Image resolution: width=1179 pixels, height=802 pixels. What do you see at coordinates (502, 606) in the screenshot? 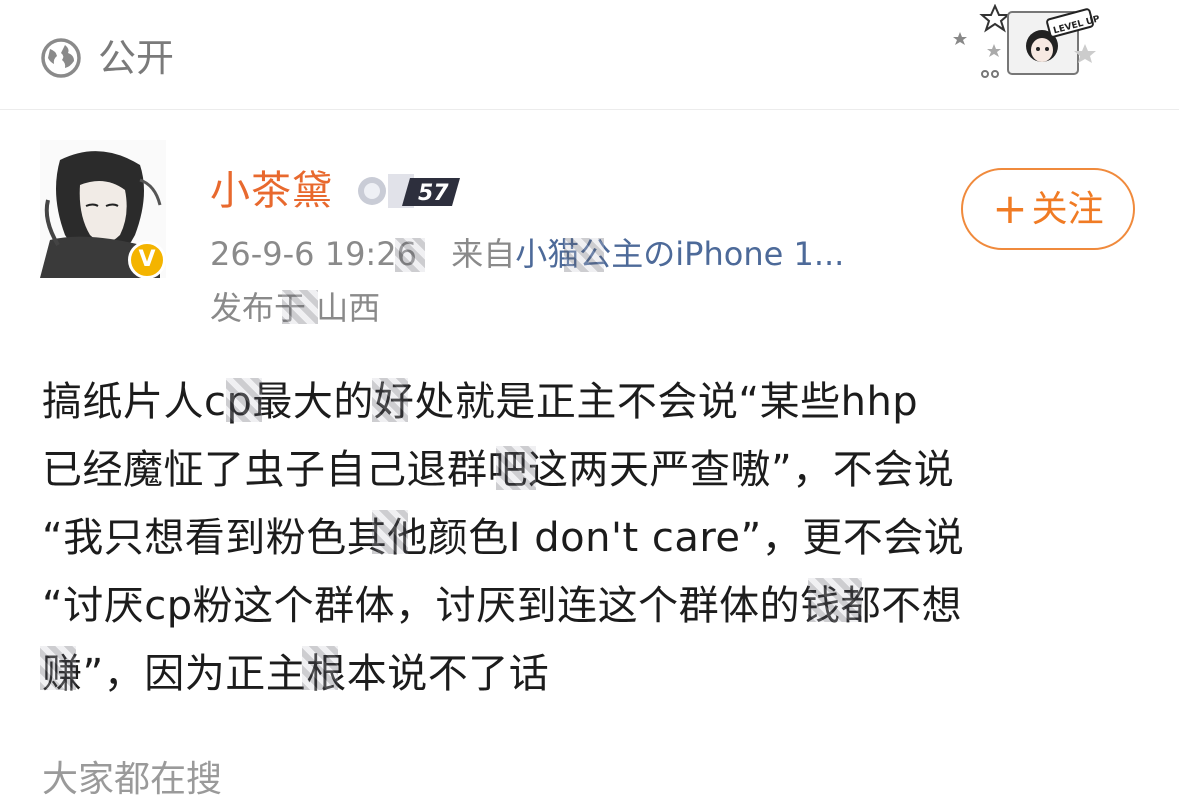
I see `post-content-line: “讨厌cp粉这个群体，讨厌到连这个群体的钱都不想` at bounding box center [502, 606].